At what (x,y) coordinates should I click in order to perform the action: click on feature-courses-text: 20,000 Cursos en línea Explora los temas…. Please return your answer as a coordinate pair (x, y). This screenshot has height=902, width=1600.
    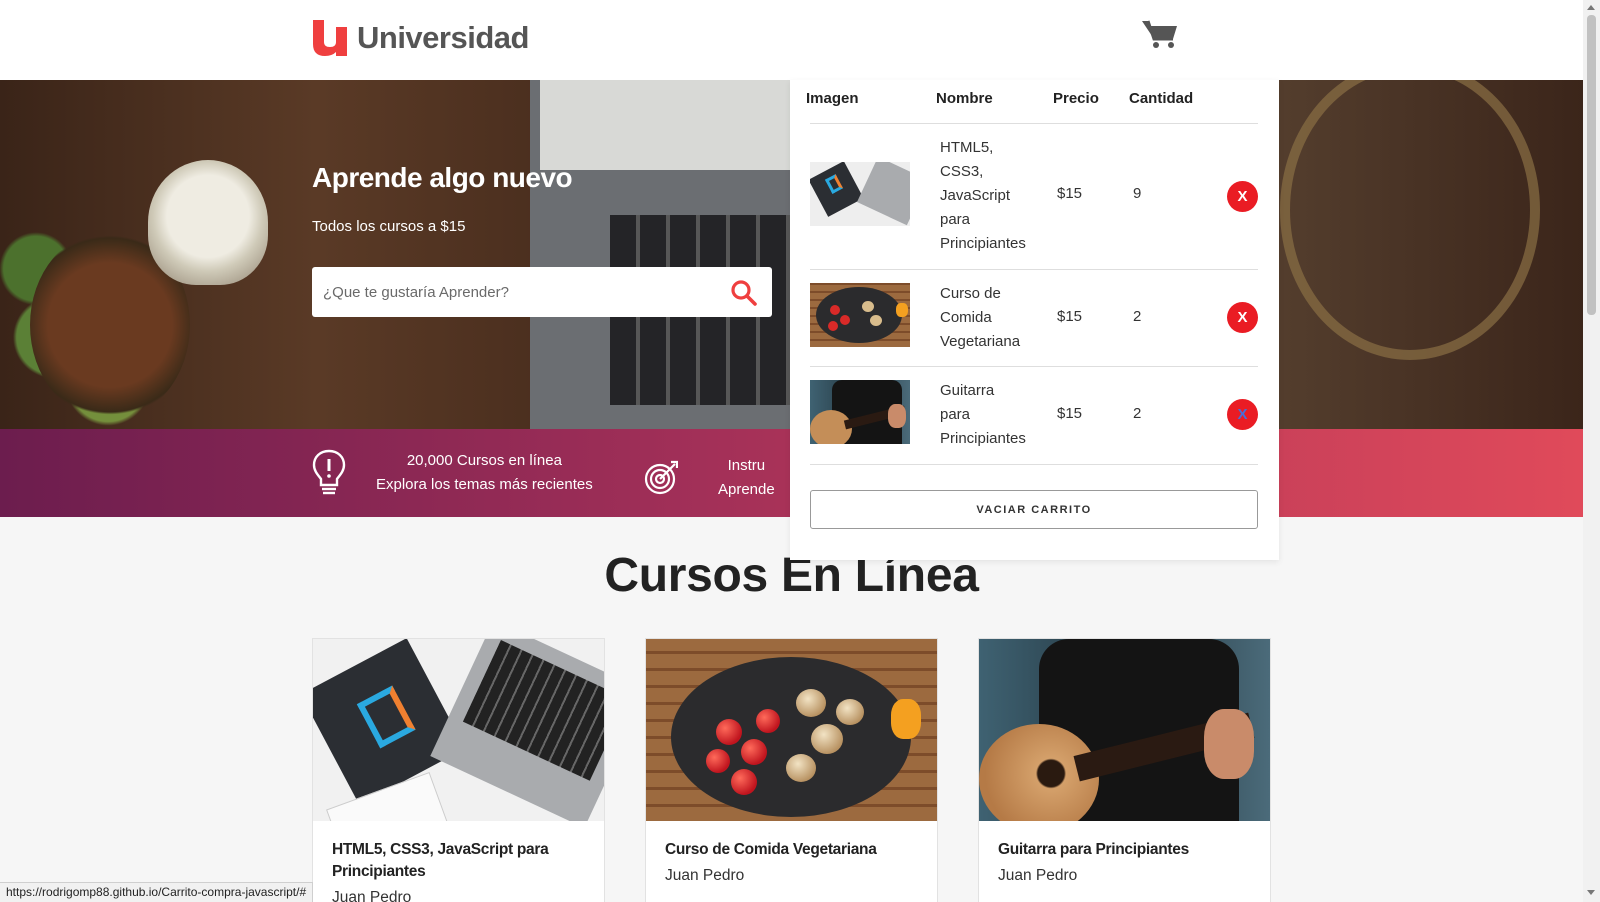
    Looking at the image, I should click on (484, 472).